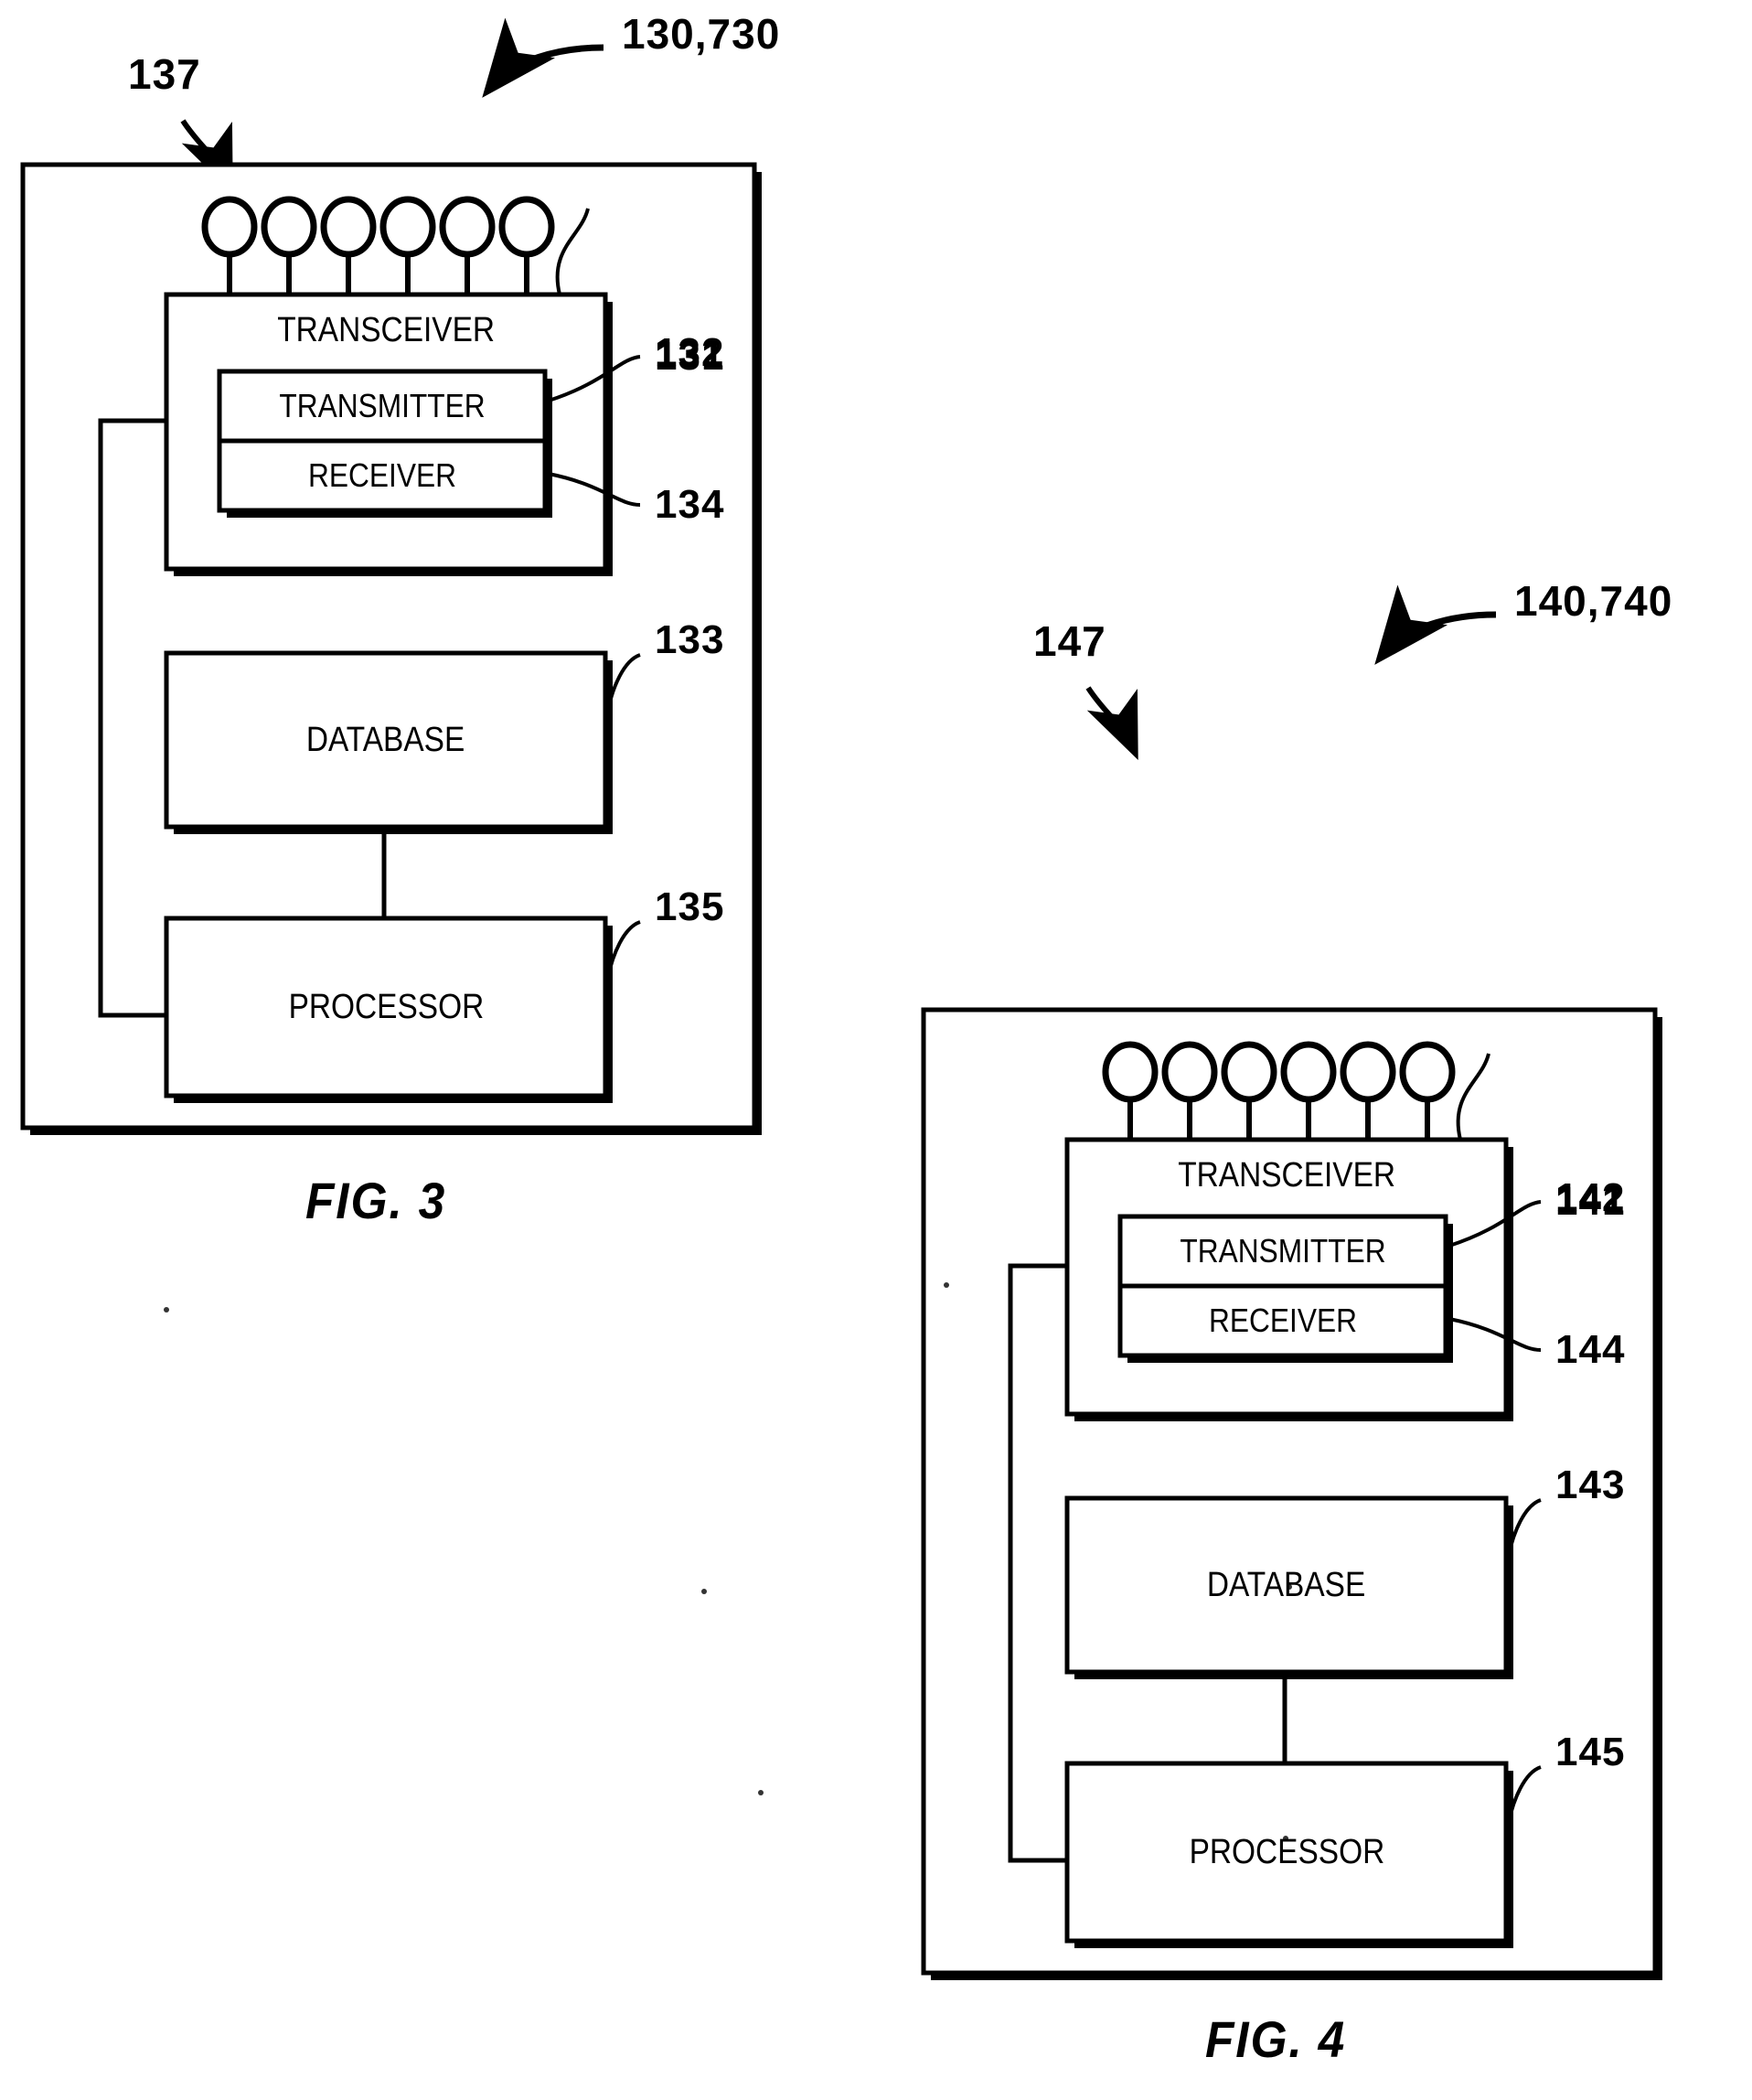 This screenshot has height=2100, width=1752. I want to click on processor-box-fig4, so click(1287, 1852).